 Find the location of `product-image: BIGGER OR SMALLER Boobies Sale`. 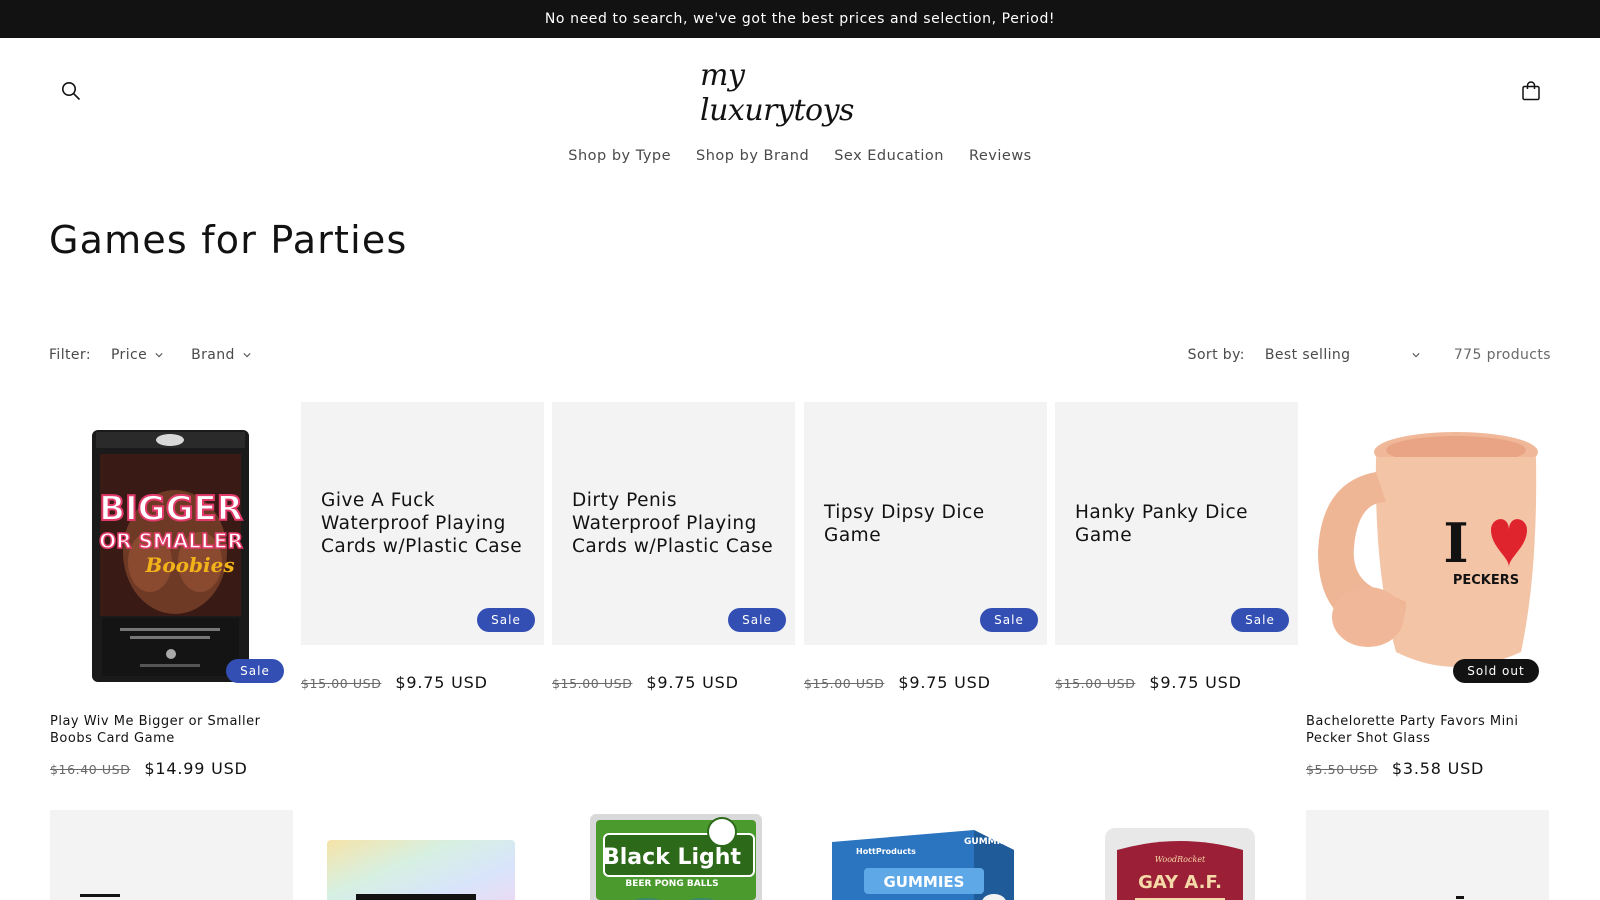

product-image: BIGGER OR SMALLER Boobies Sale is located at coordinates (171, 550).